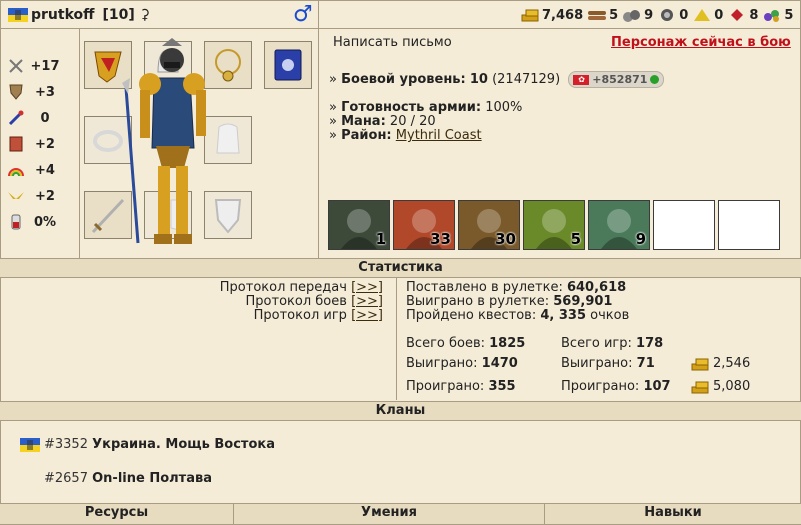 The width and height of the screenshot is (801, 525). I want to click on write-letter-link: Написать письмо, so click(392, 42).